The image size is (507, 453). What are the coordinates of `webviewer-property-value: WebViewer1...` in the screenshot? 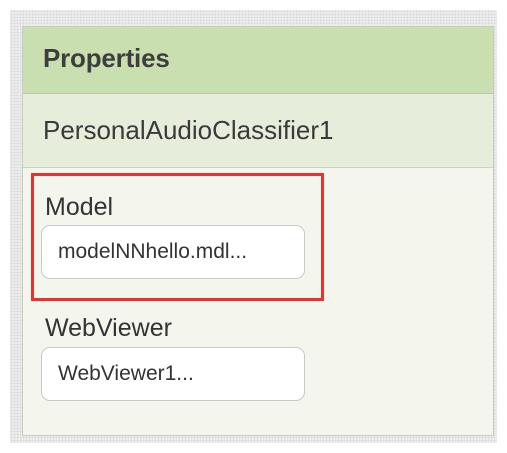 It's located at (126, 373).